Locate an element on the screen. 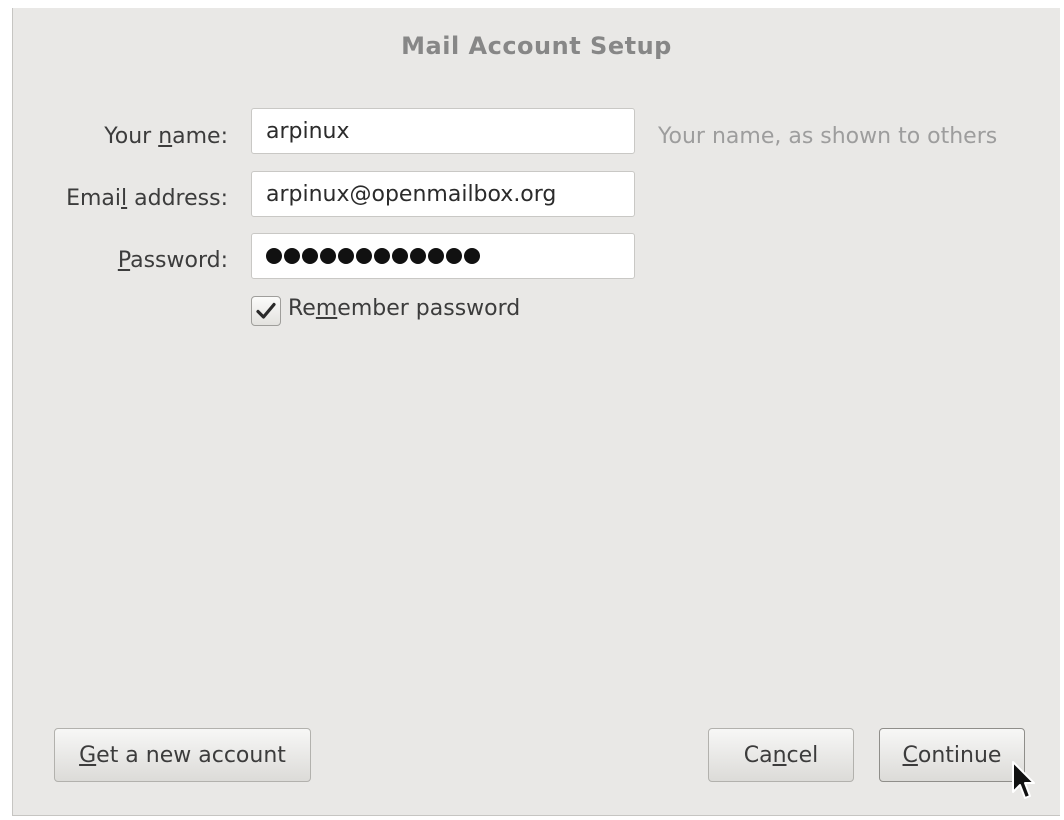  dialog-title: Mail Account Setup is located at coordinates (536, 46).